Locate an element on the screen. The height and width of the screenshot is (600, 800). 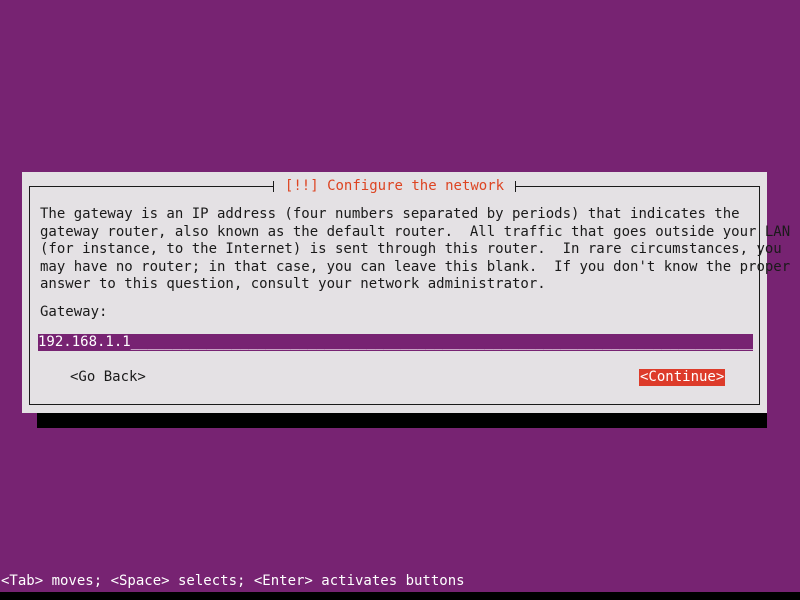
title-rule-left is located at coordinates (151, 186).